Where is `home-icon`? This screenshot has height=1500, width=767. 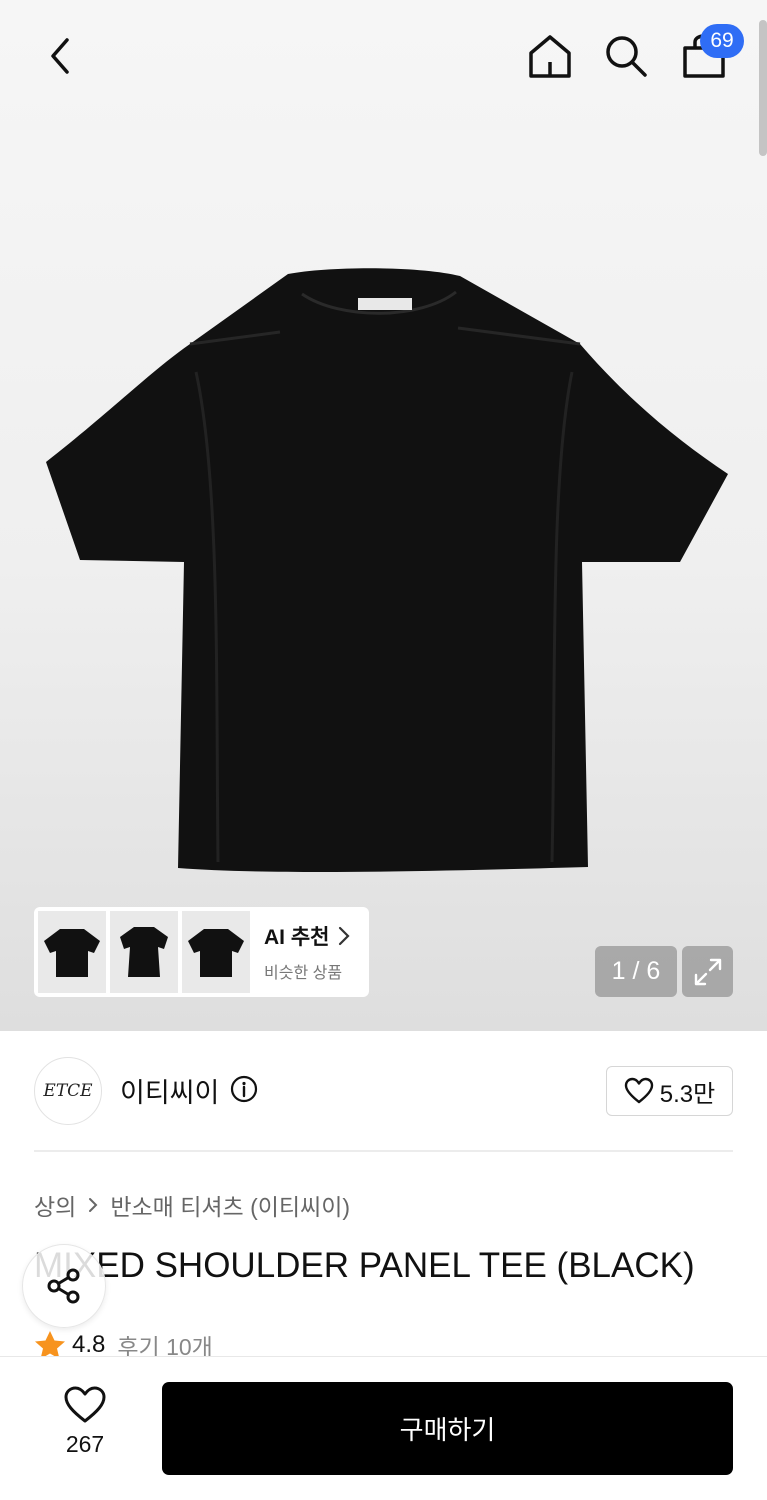 home-icon is located at coordinates (550, 56).